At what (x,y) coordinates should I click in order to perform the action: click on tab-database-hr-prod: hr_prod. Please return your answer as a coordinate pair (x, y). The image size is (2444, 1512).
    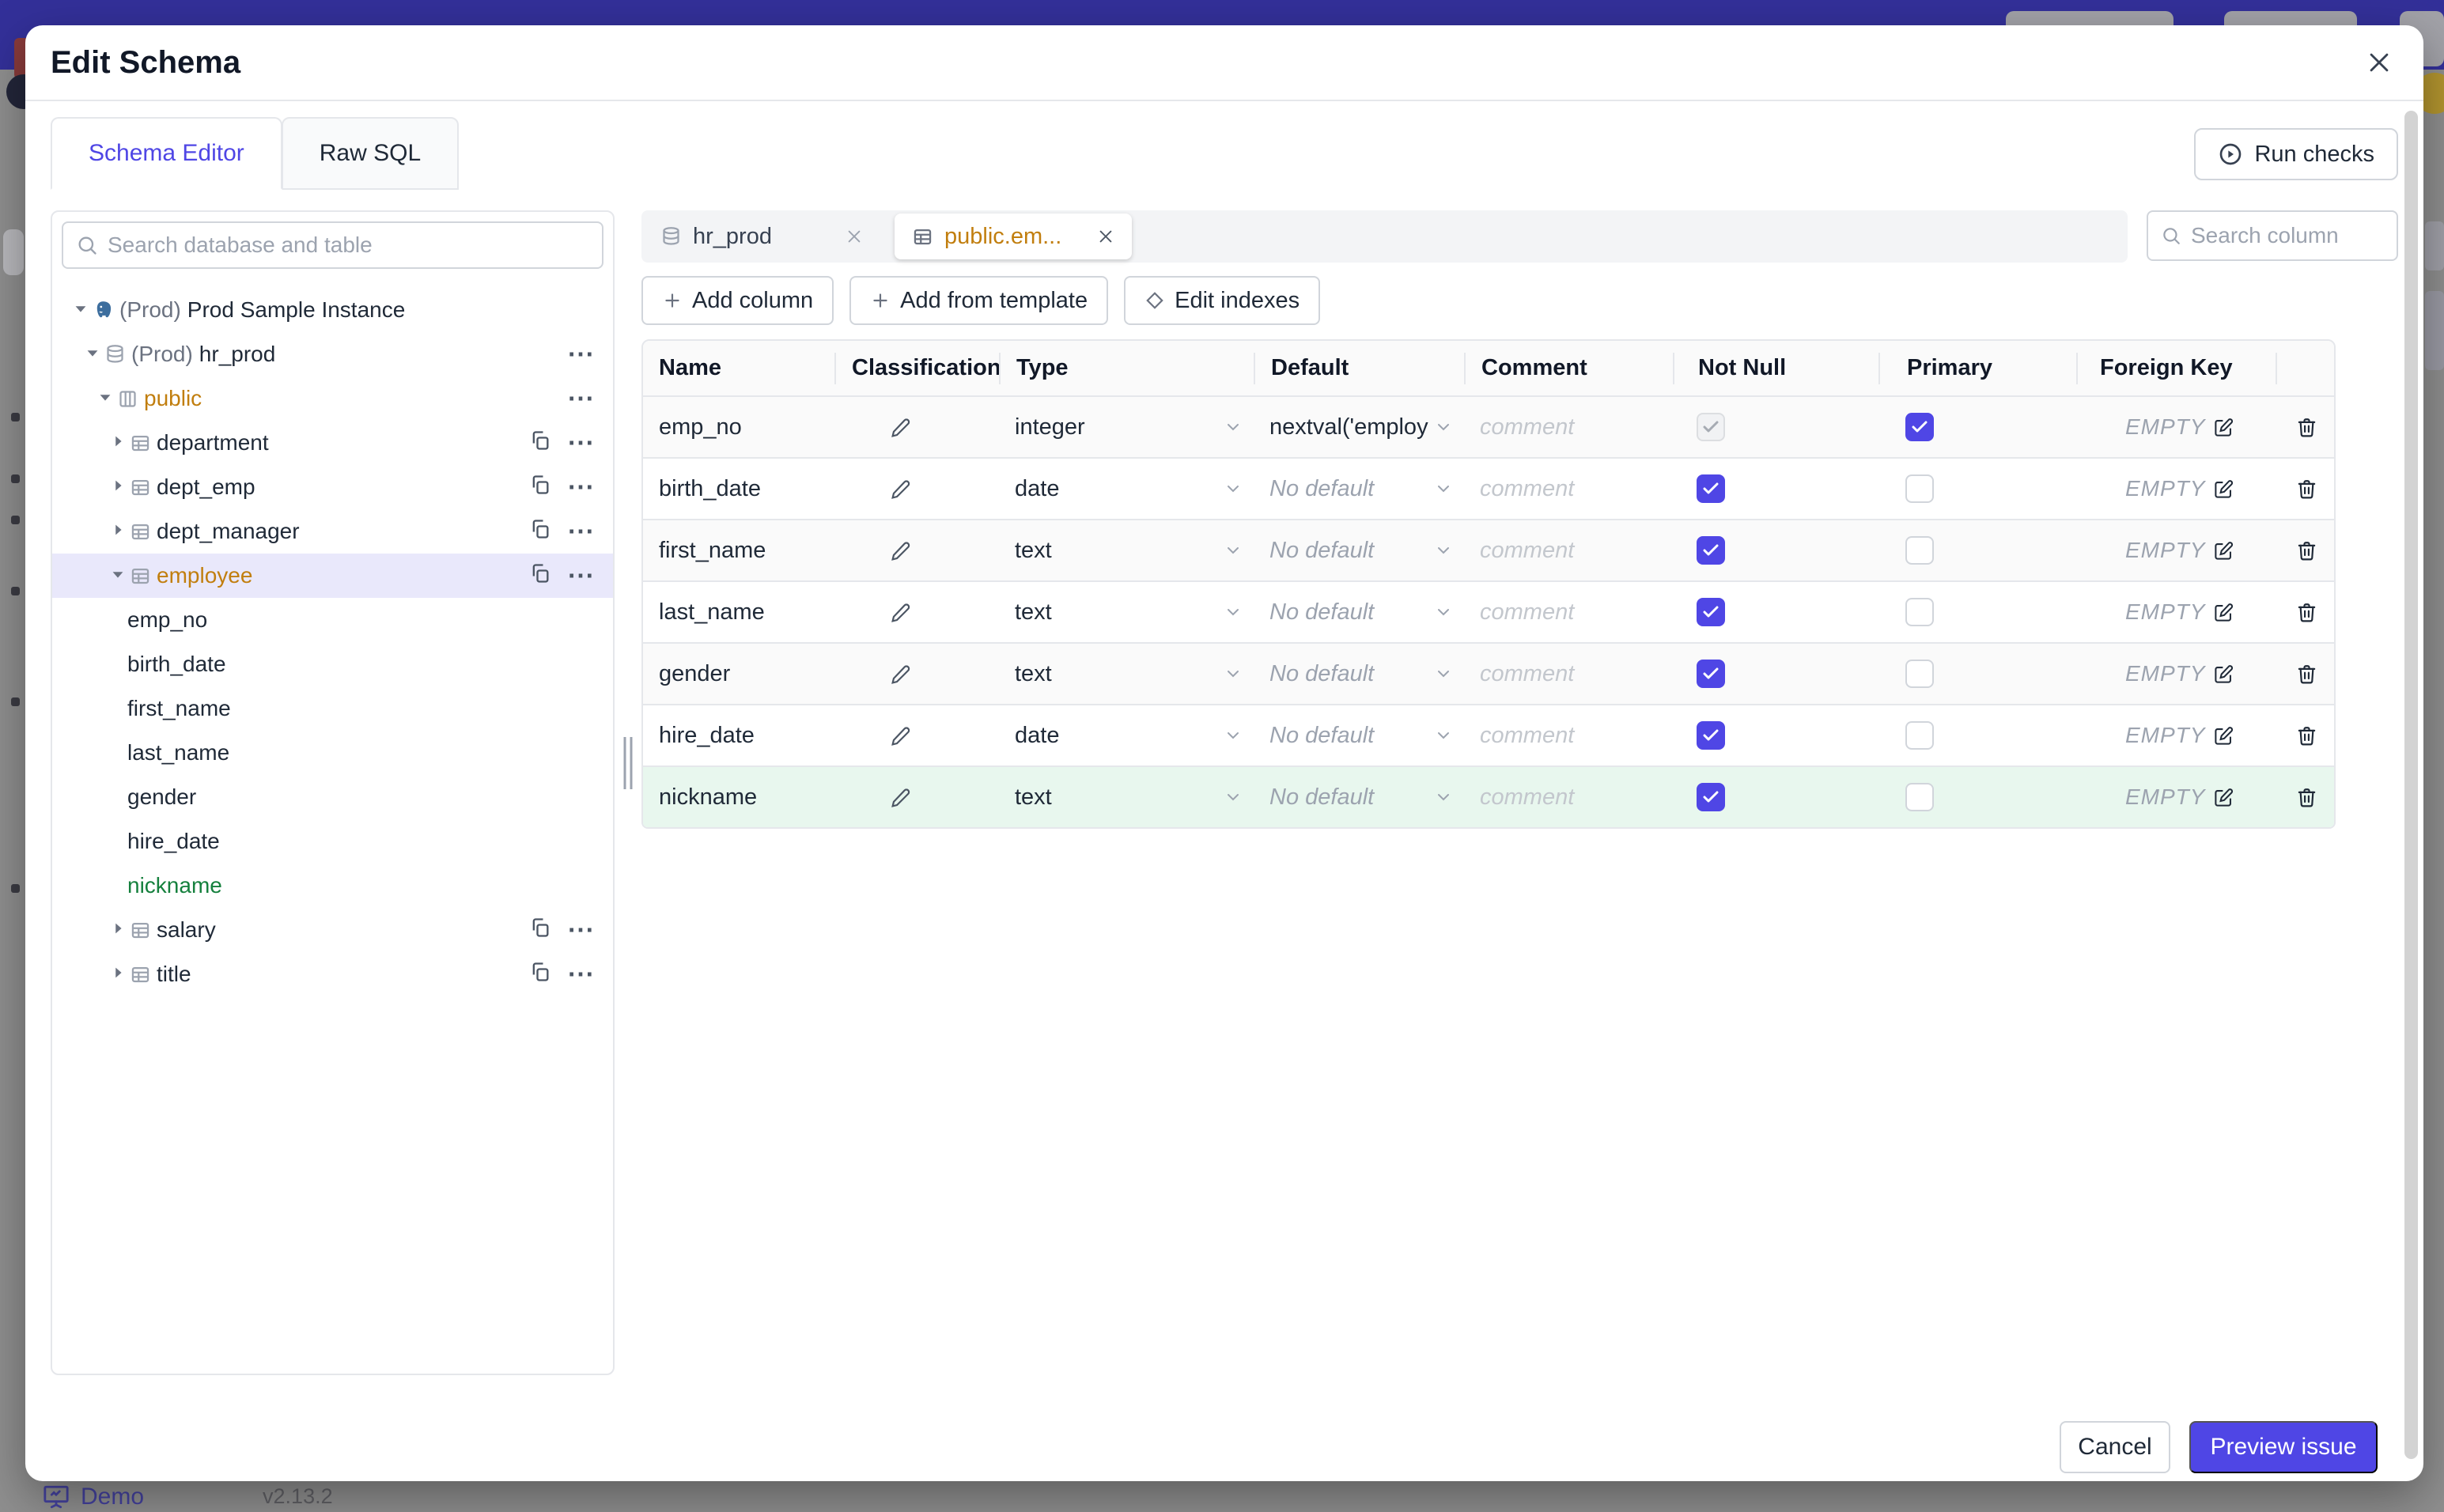
    Looking at the image, I should click on (761, 236).